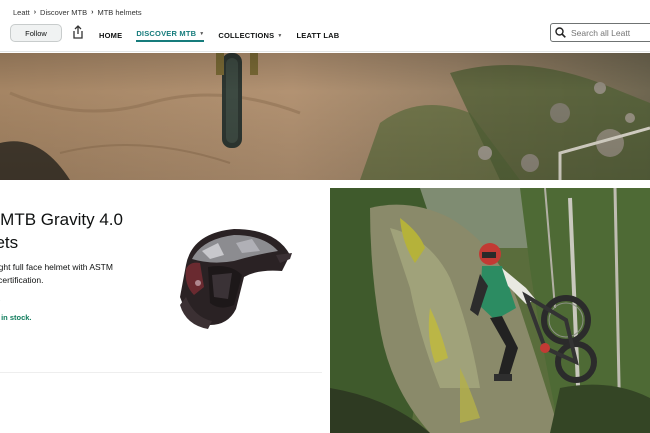  What do you see at coordinates (560, 32) in the screenshot?
I see `search-icon` at bounding box center [560, 32].